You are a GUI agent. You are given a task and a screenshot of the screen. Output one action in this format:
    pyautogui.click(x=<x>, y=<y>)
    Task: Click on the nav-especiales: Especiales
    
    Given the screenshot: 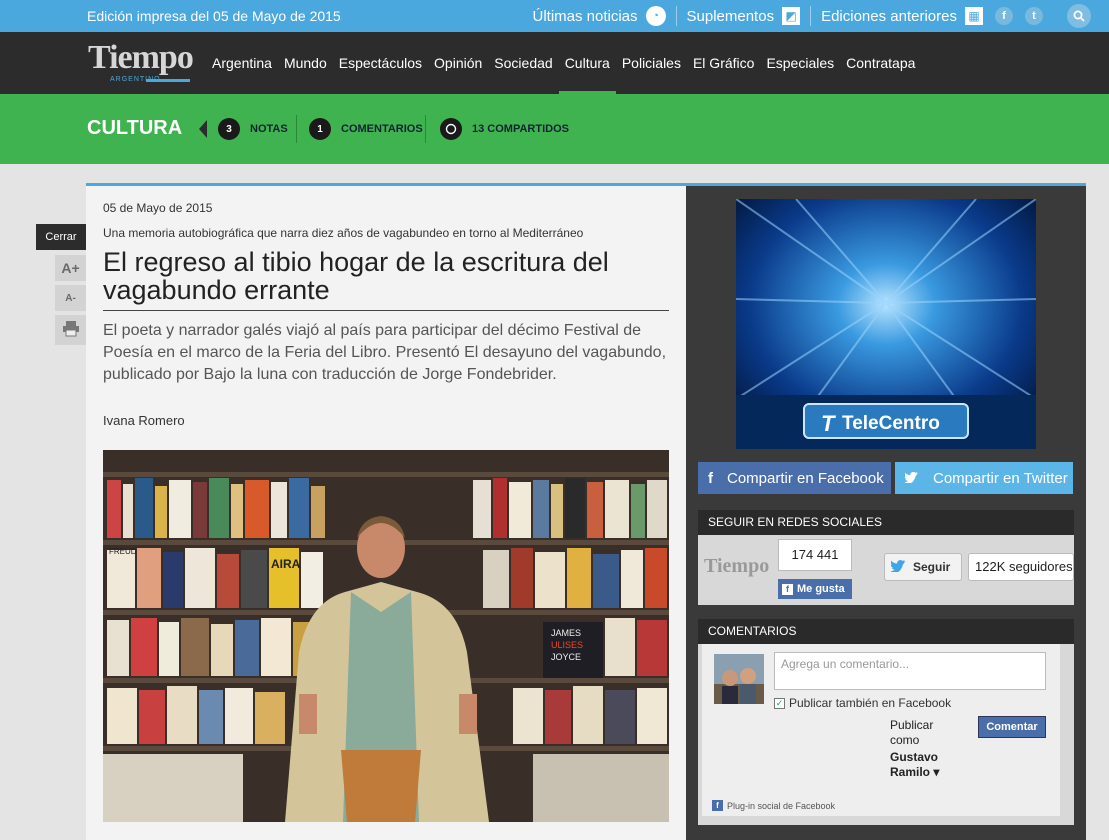 What is the action you would take?
    pyautogui.click(x=800, y=63)
    